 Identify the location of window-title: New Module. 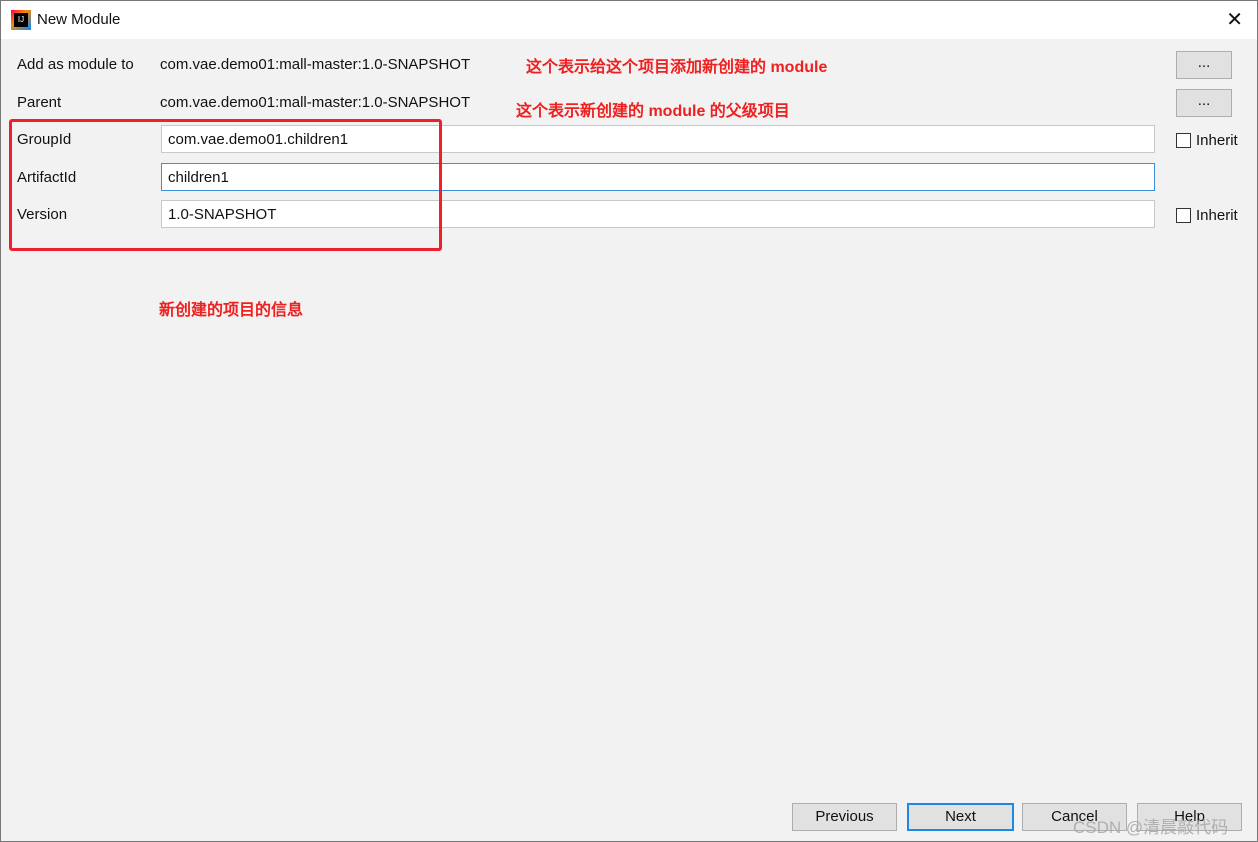
(79, 19).